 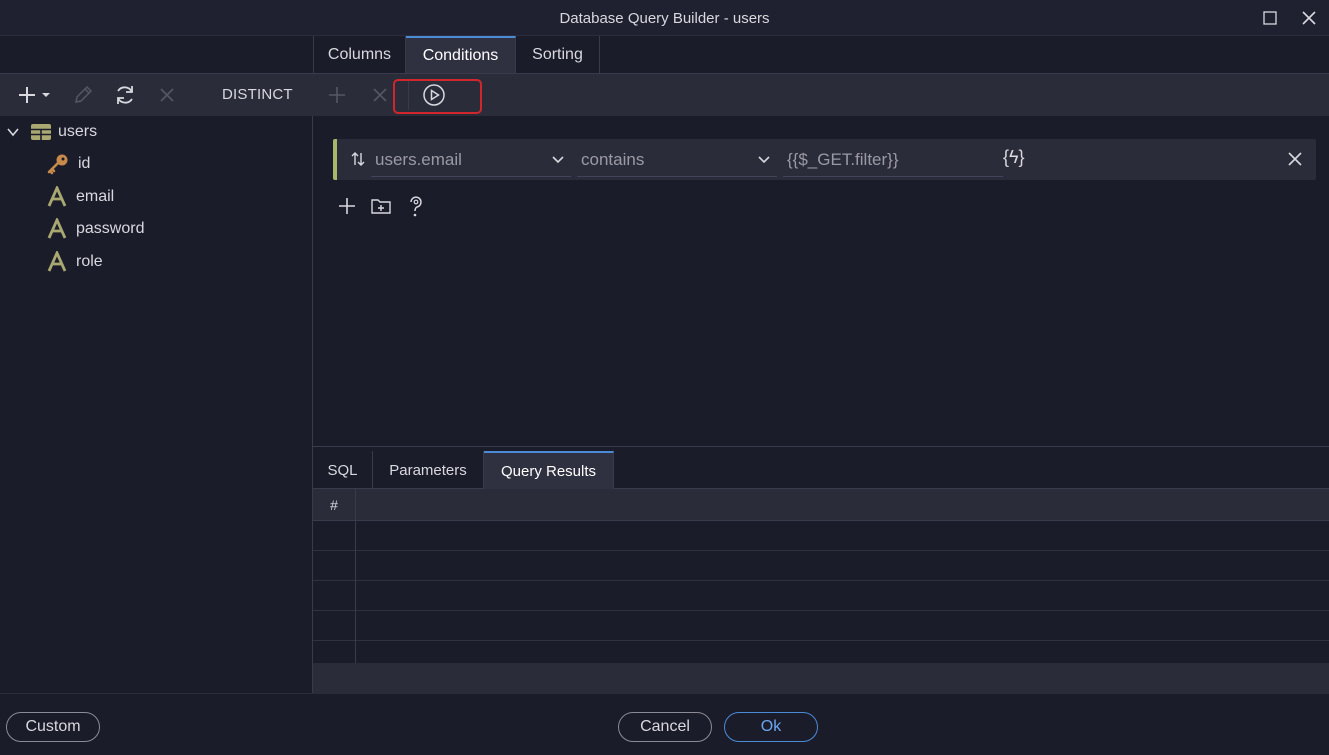 I want to click on column-label: password, so click(x=110, y=228).